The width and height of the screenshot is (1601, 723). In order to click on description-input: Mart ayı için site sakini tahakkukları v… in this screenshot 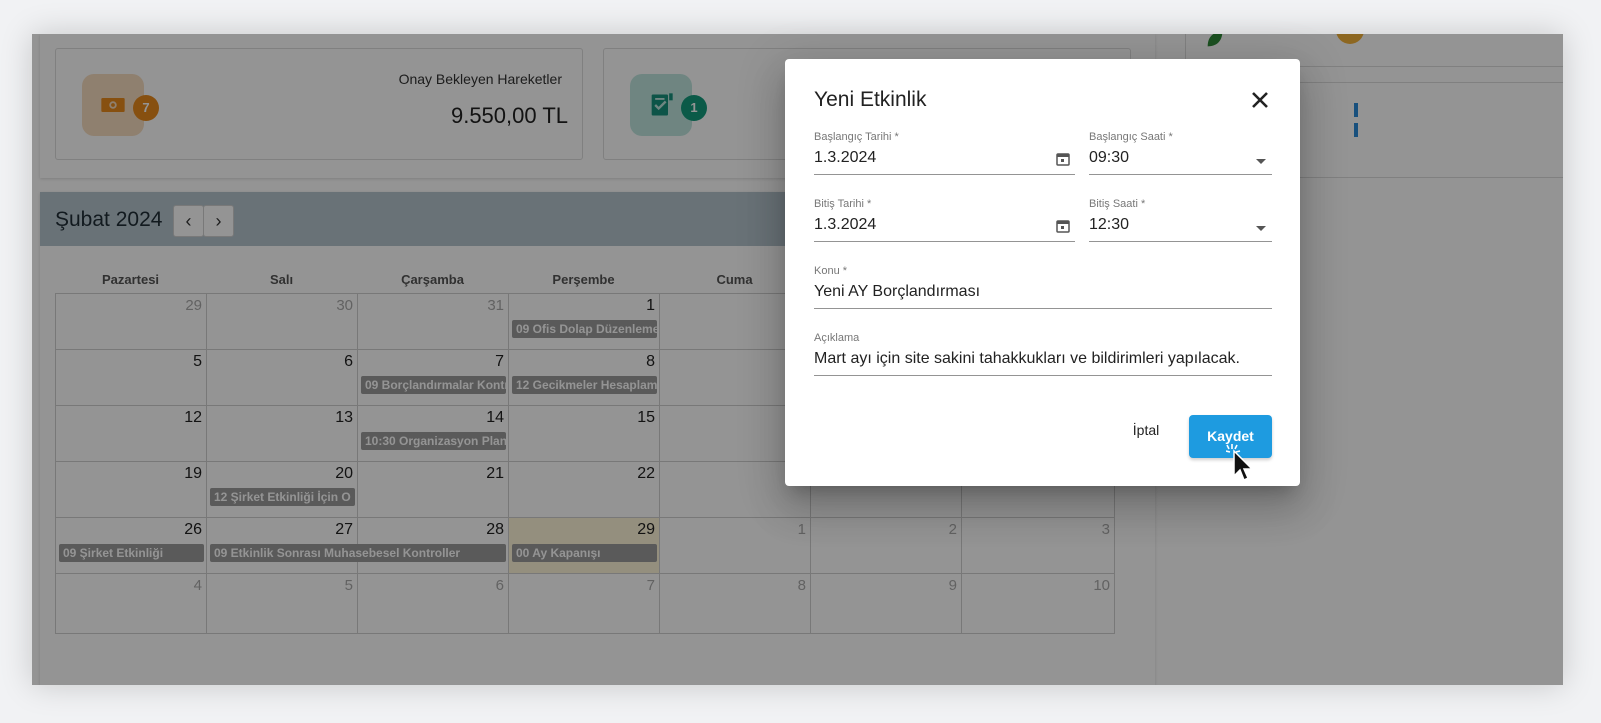, I will do `click(1043, 361)`.